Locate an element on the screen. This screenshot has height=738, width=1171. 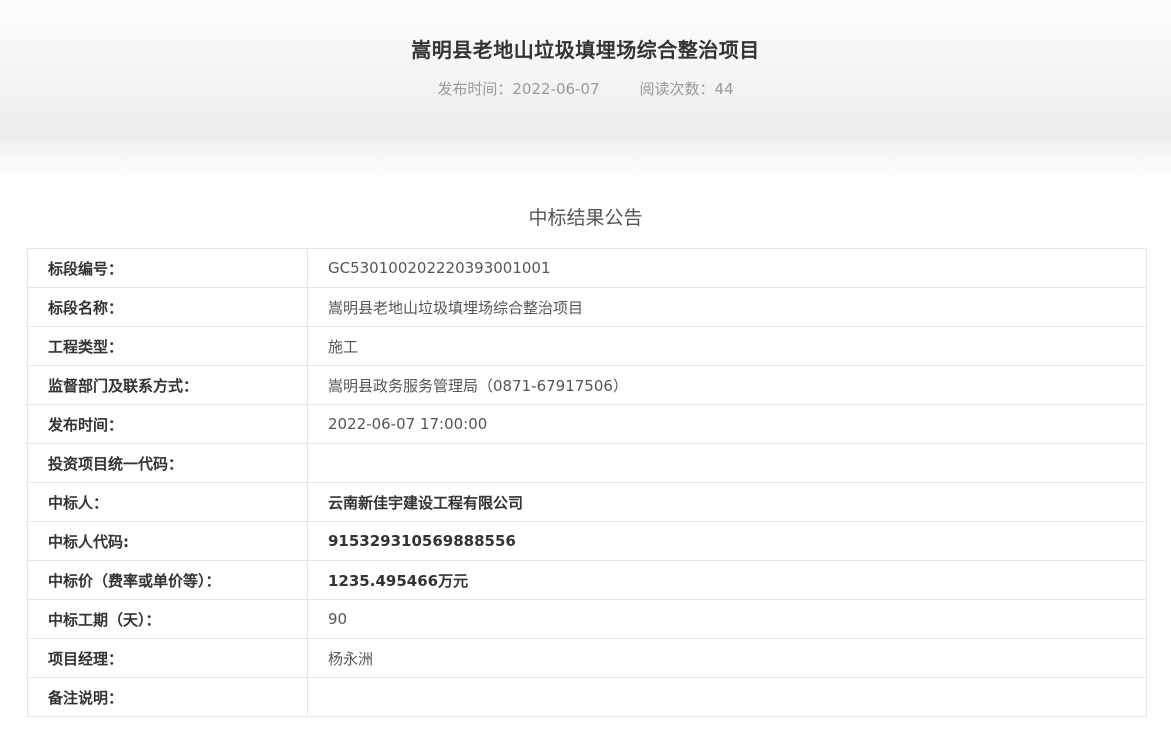
row-value-supervisor: 嵩明县政务服务管理局（0871-67917506） is located at coordinates (727, 385).